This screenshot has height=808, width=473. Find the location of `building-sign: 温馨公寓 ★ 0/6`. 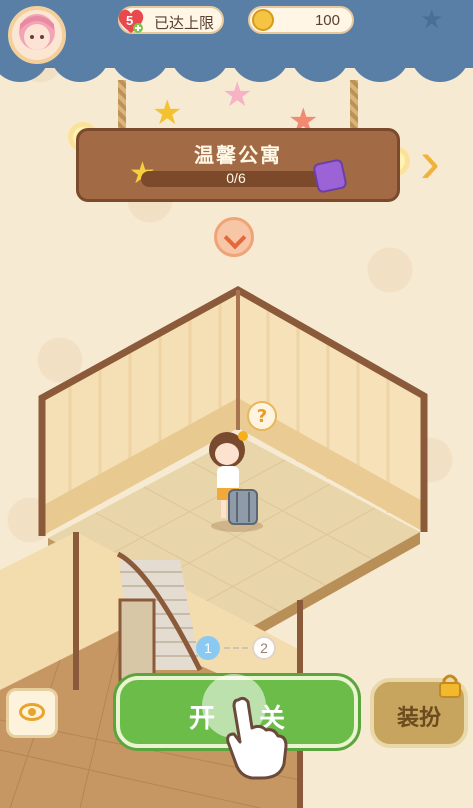

building-sign: 温馨公寓 ★ 0/6 is located at coordinates (238, 165).